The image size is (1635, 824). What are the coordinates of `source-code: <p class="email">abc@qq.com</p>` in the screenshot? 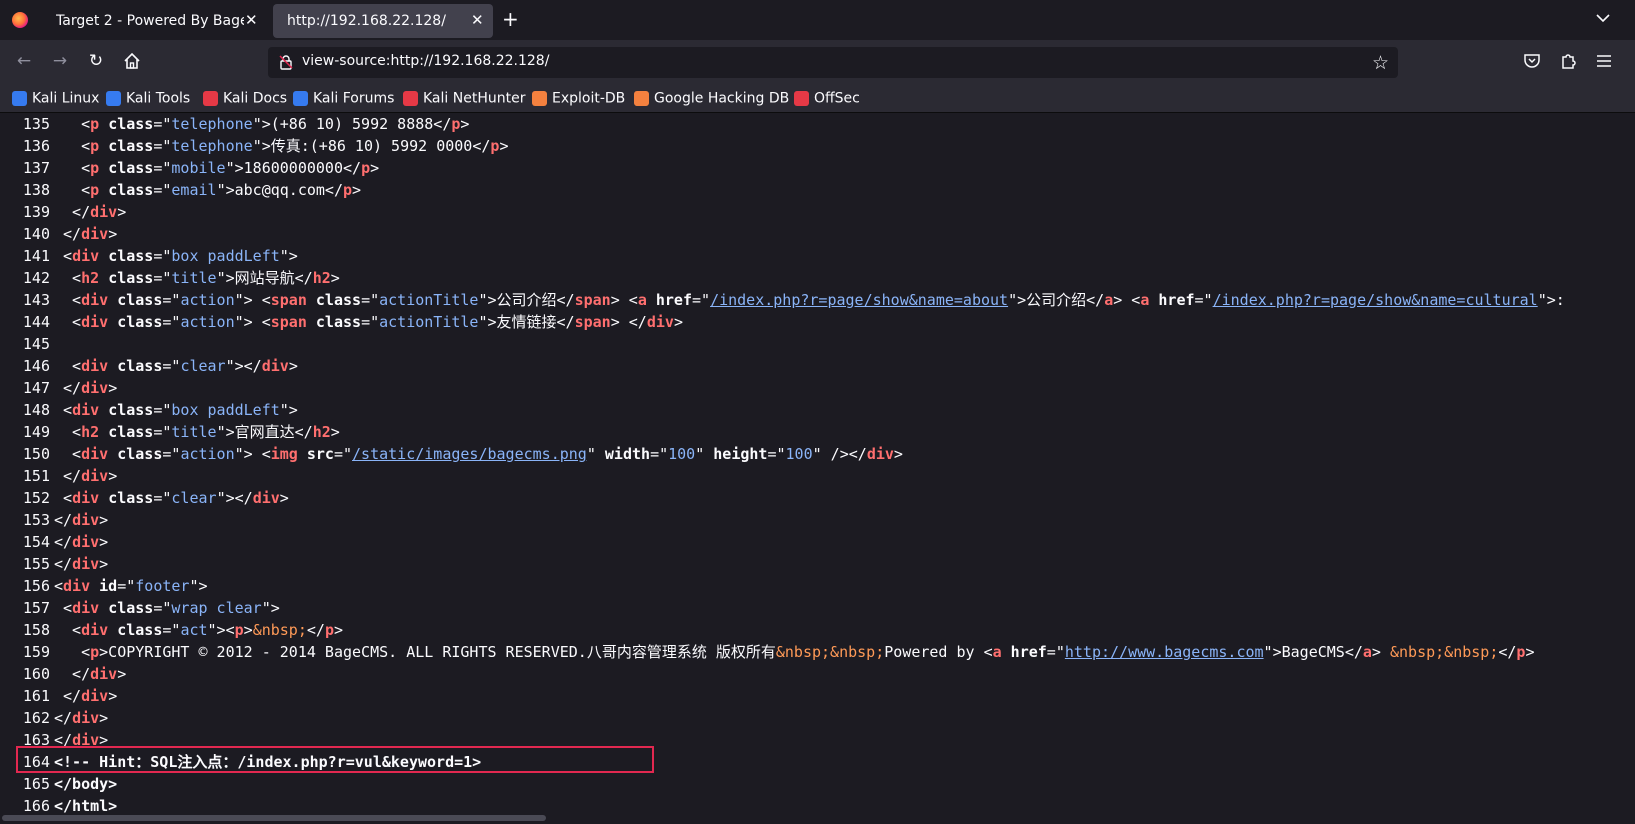 It's located at (208, 190).